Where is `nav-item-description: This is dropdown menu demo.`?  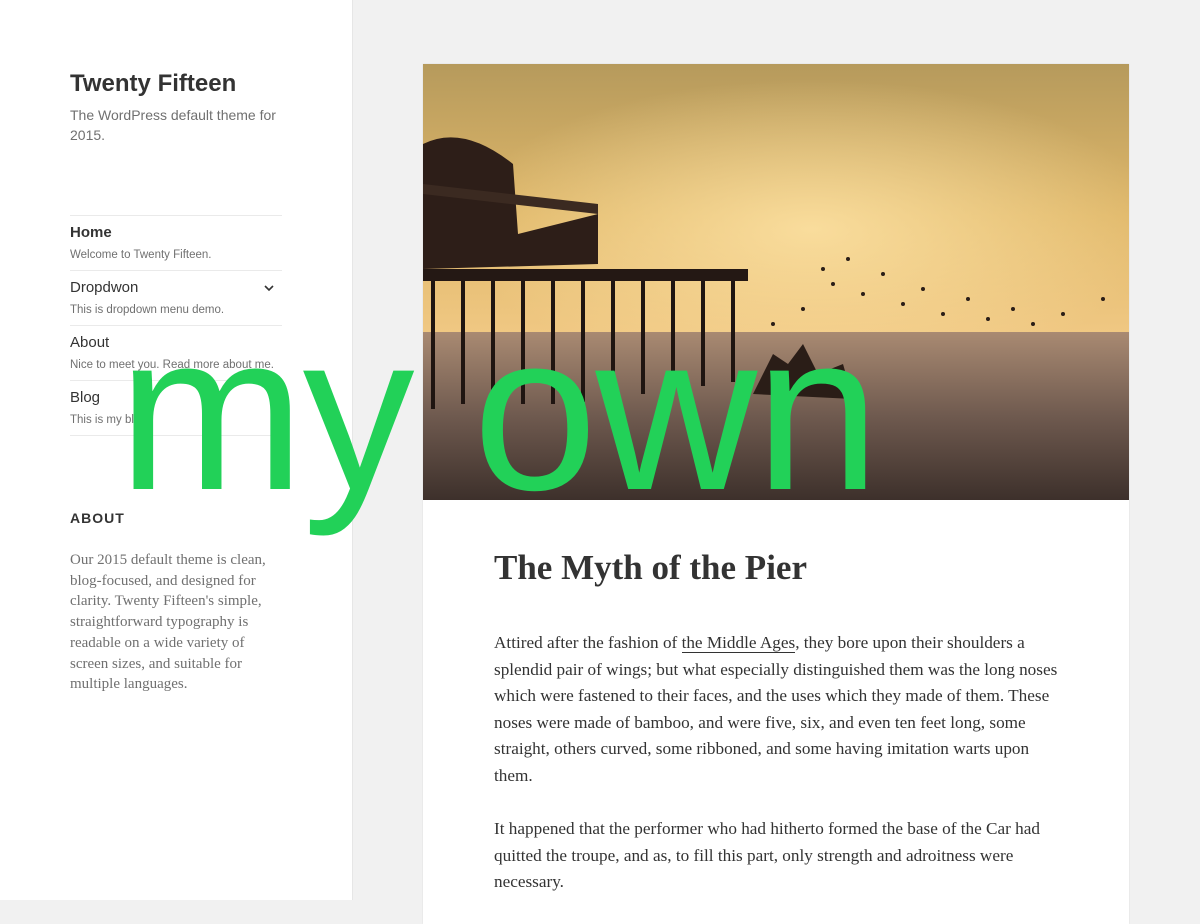
nav-item-description: This is dropdown menu demo. is located at coordinates (147, 310).